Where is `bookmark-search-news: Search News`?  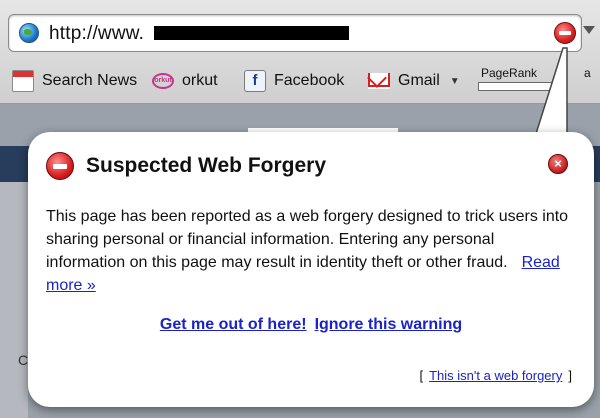
bookmark-search-news: Search News is located at coordinates (74, 81).